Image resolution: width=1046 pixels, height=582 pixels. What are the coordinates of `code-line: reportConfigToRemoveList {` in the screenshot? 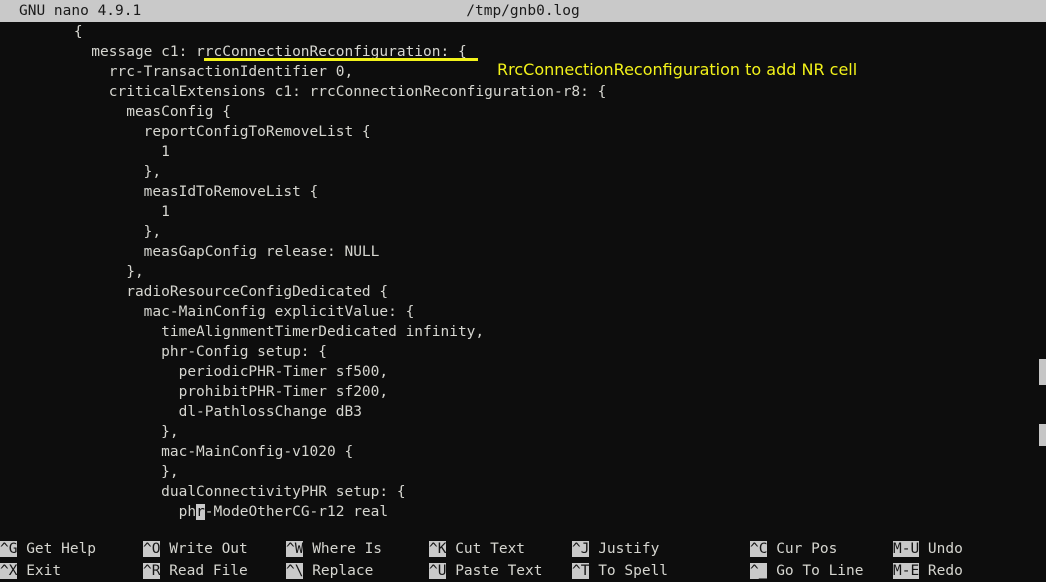 It's located at (523, 132).